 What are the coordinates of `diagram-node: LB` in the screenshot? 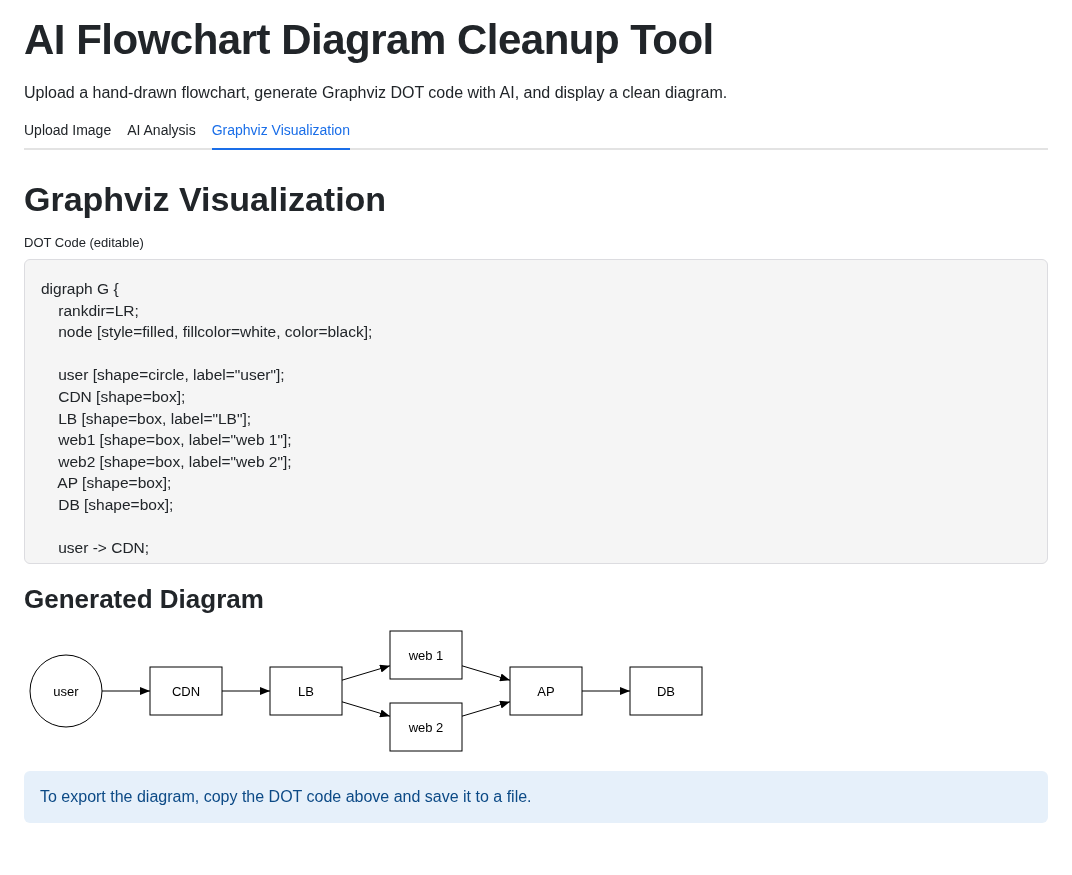 It's located at (306, 691).